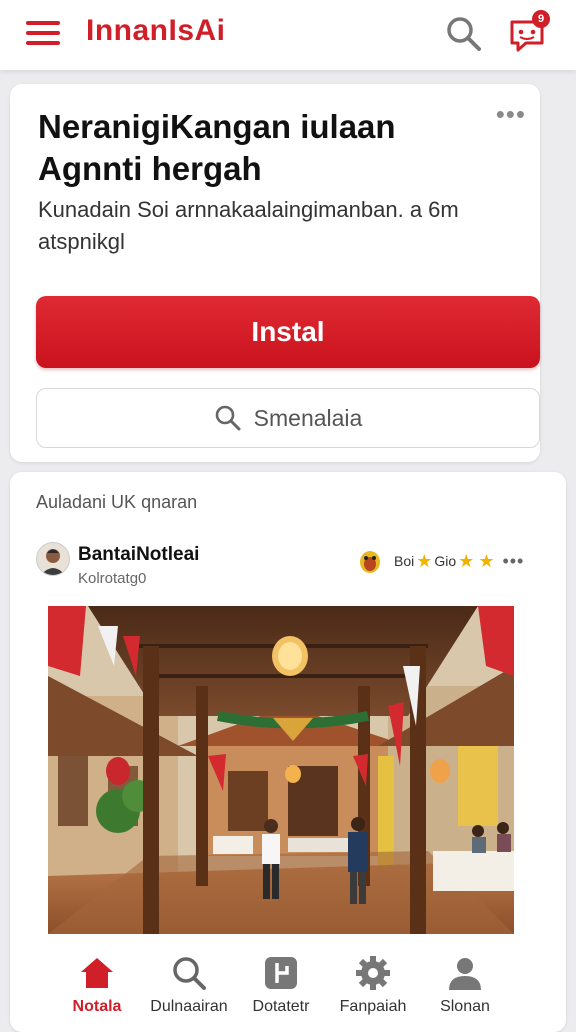 This screenshot has height=1032, width=576. What do you see at coordinates (541, 19) in the screenshot?
I see `notification-badge: 9` at bounding box center [541, 19].